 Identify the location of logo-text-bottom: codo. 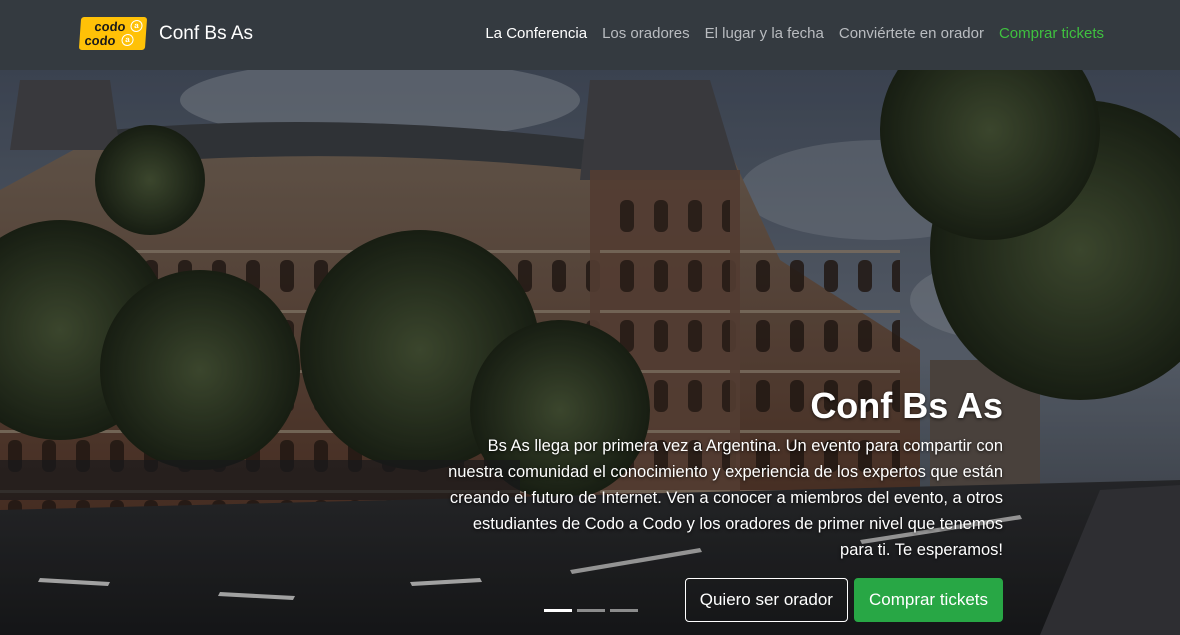
(100, 40).